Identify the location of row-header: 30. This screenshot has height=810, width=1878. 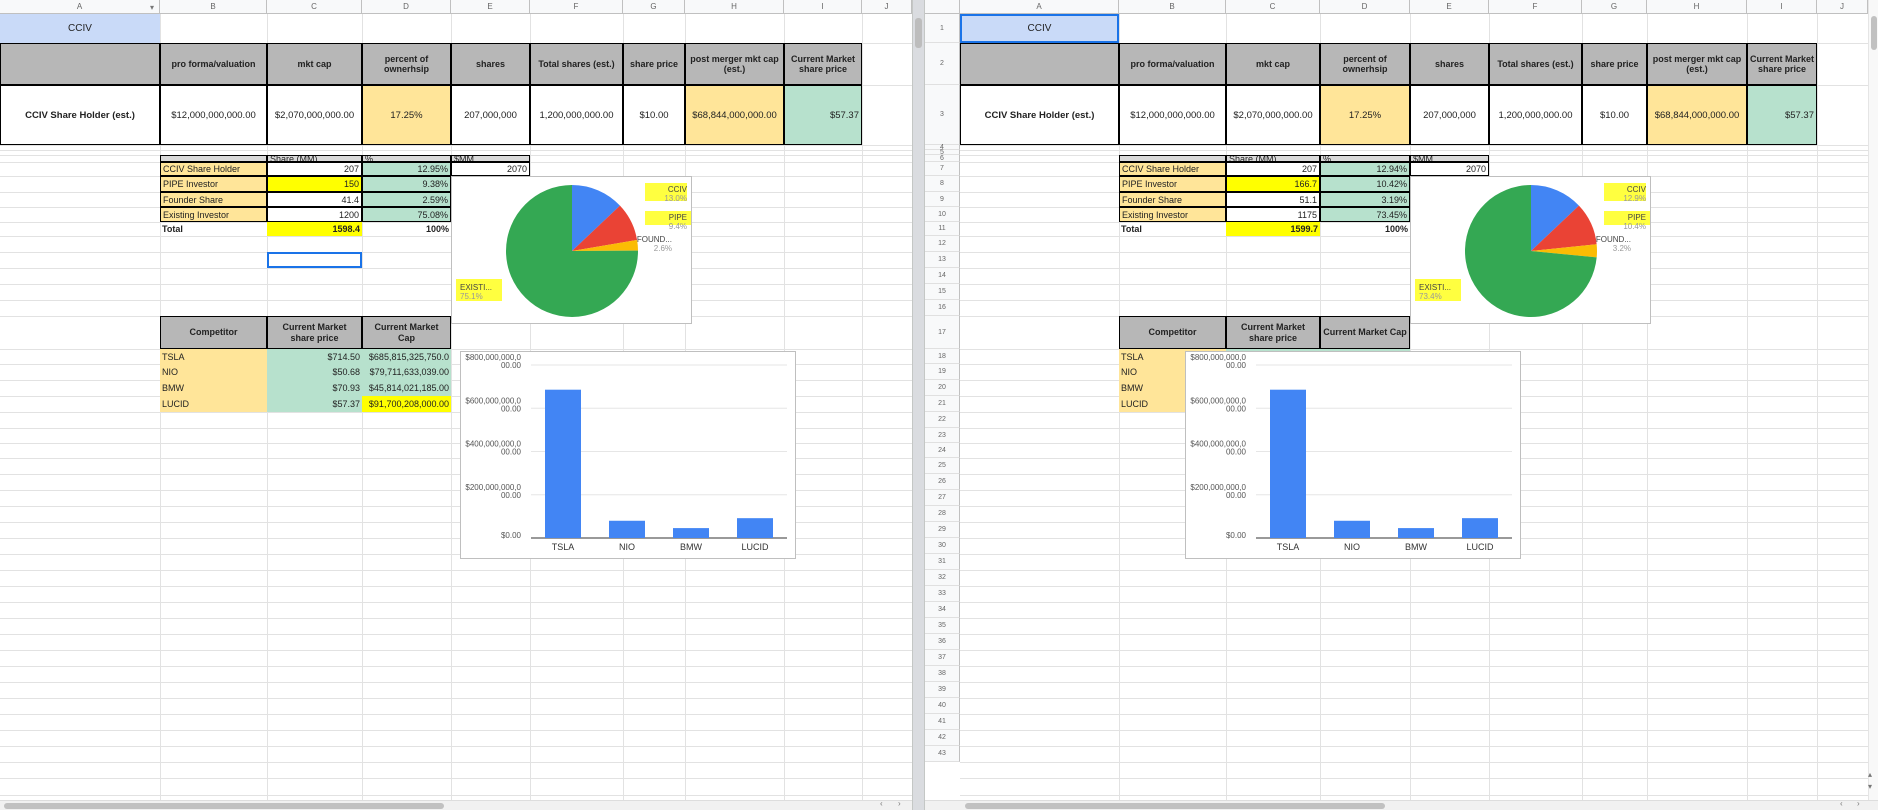
(942, 546).